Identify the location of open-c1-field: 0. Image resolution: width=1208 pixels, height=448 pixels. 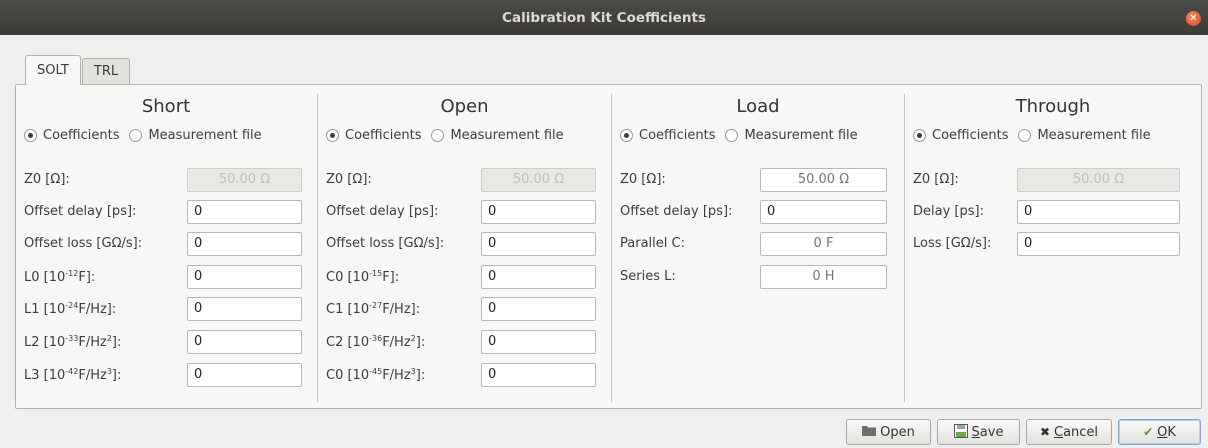
(538, 309).